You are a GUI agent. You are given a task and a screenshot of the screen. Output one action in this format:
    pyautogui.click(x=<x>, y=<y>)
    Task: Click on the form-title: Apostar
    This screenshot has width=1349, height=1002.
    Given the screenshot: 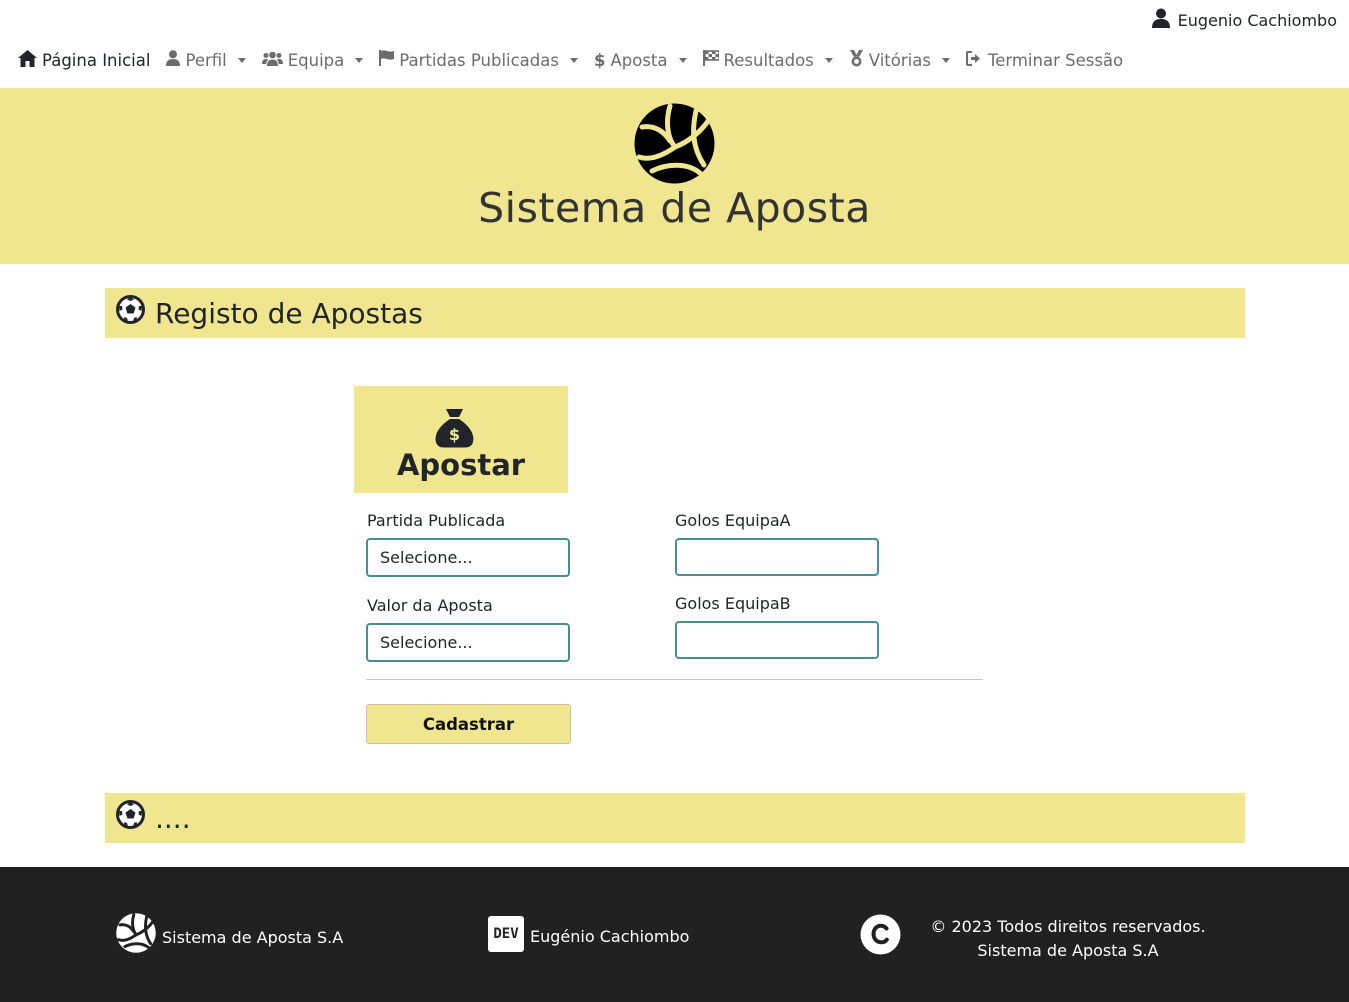 What is the action you would take?
    pyautogui.click(x=461, y=465)
    